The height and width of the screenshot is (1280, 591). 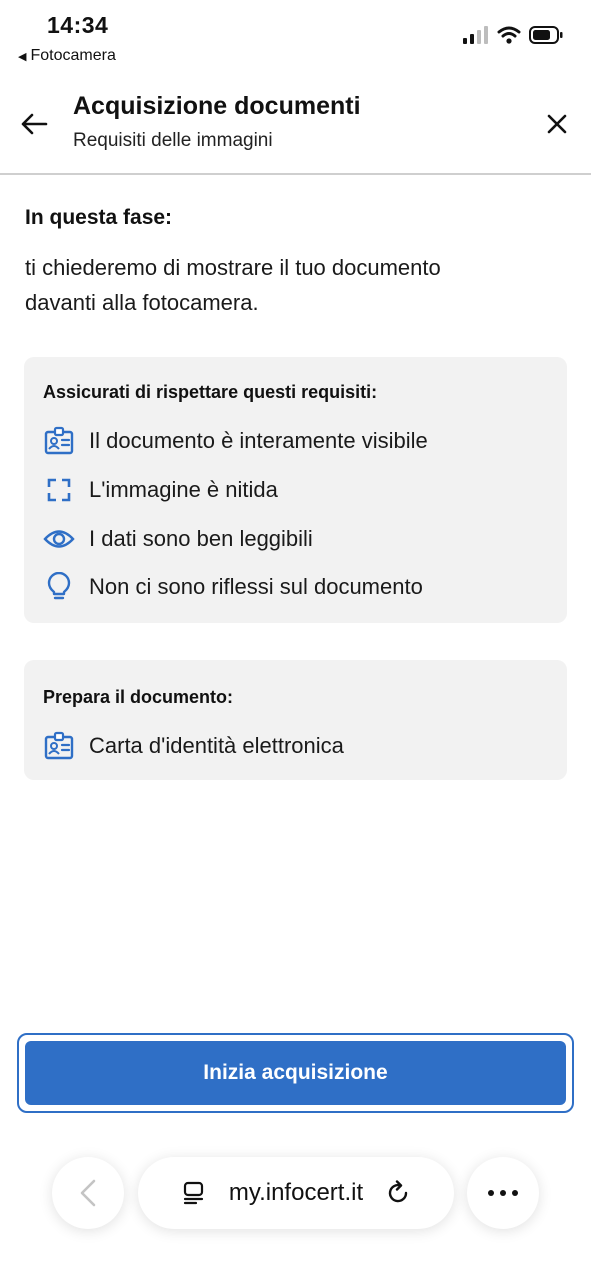 I want to click on requirement-item: L'immagine è nitida, so click(x=160, y=490).